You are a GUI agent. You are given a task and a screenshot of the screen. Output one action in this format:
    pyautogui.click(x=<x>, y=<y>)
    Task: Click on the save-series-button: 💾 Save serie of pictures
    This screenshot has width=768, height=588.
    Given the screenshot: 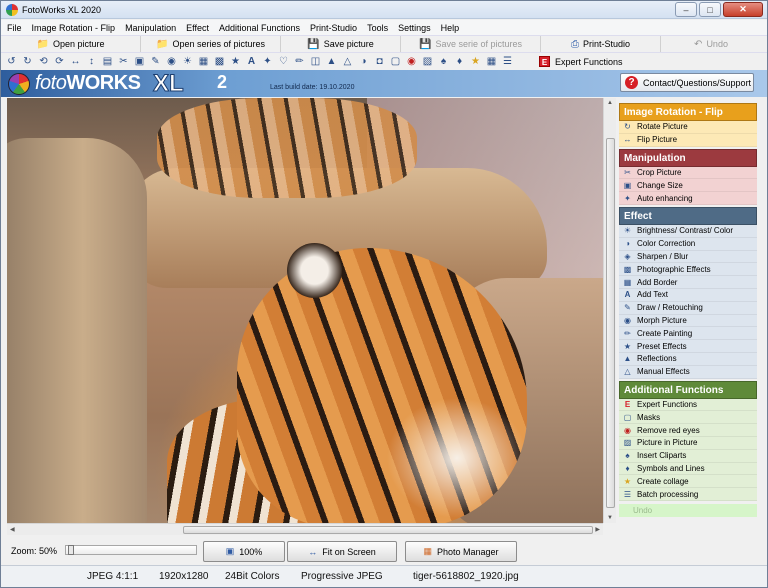 What is the action you would take?
    pyautogui.click(x=471, y=44)
    